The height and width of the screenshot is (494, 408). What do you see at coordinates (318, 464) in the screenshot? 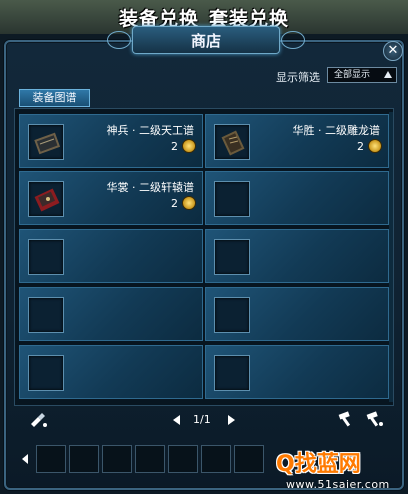
I see `watermark-logo: Q找蓝网` at bounding box center [318, 464].